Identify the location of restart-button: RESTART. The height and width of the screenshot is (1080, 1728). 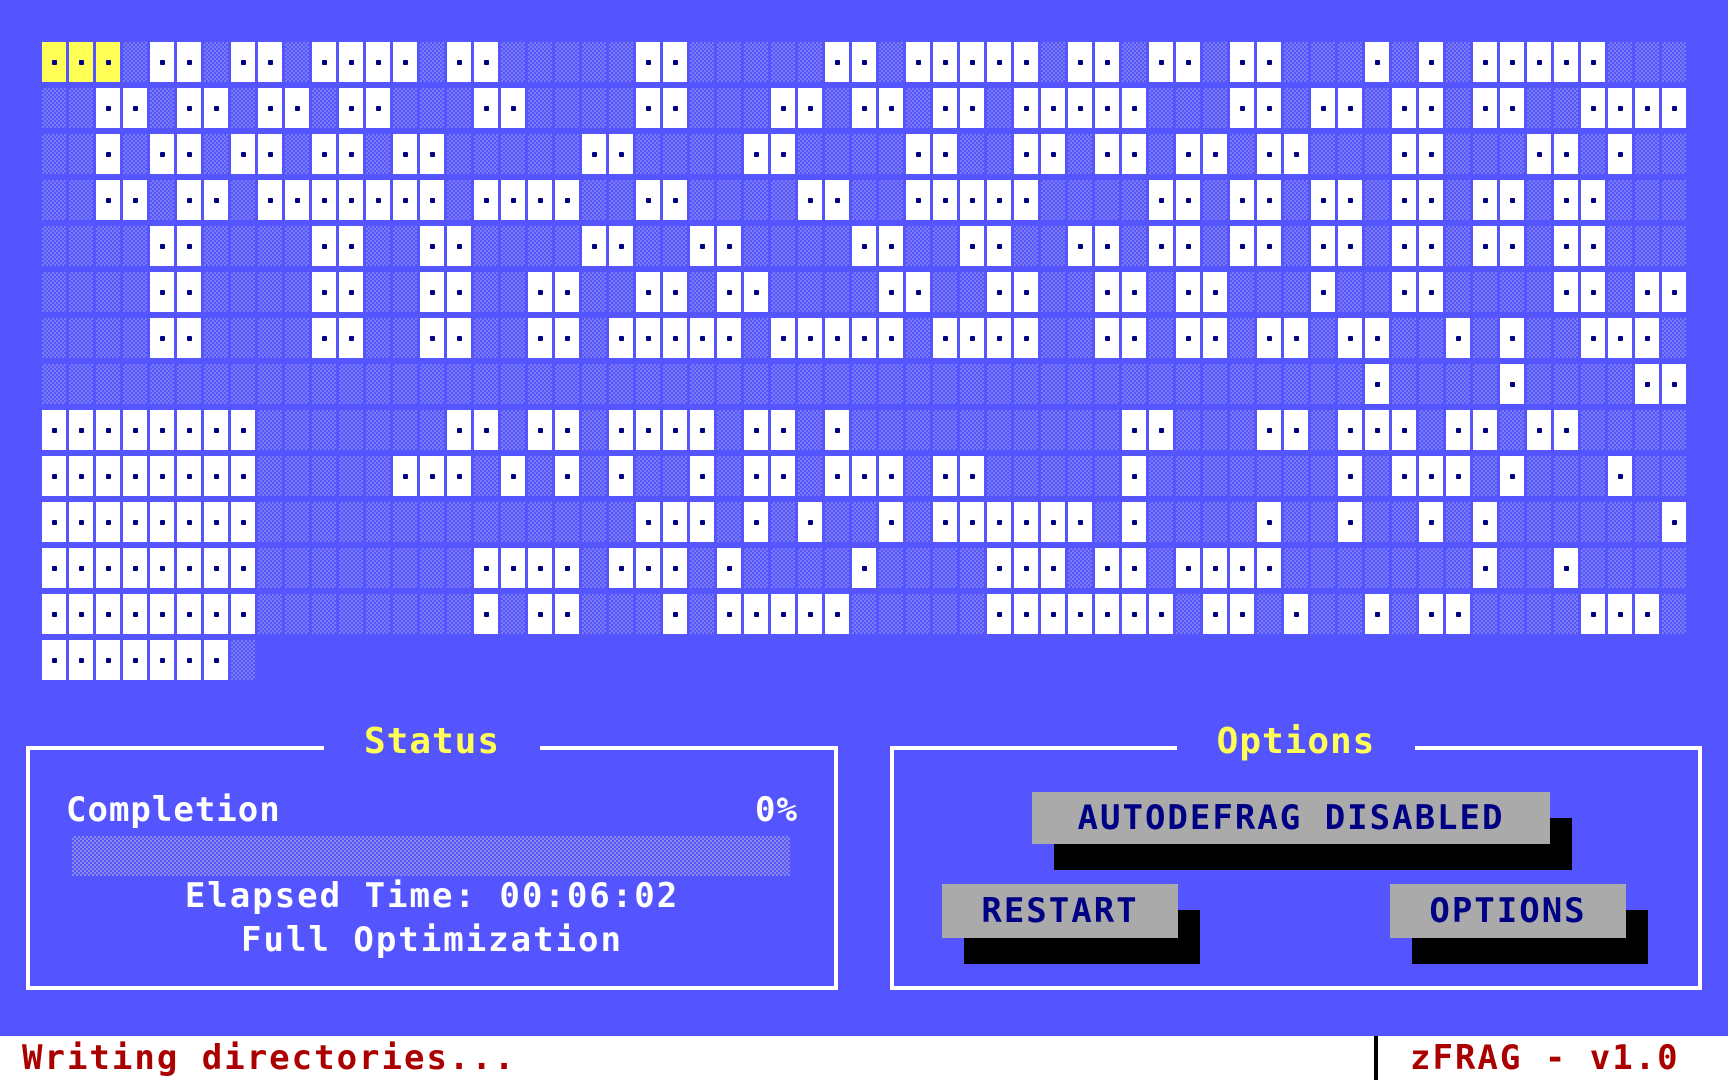
(1060, 911).